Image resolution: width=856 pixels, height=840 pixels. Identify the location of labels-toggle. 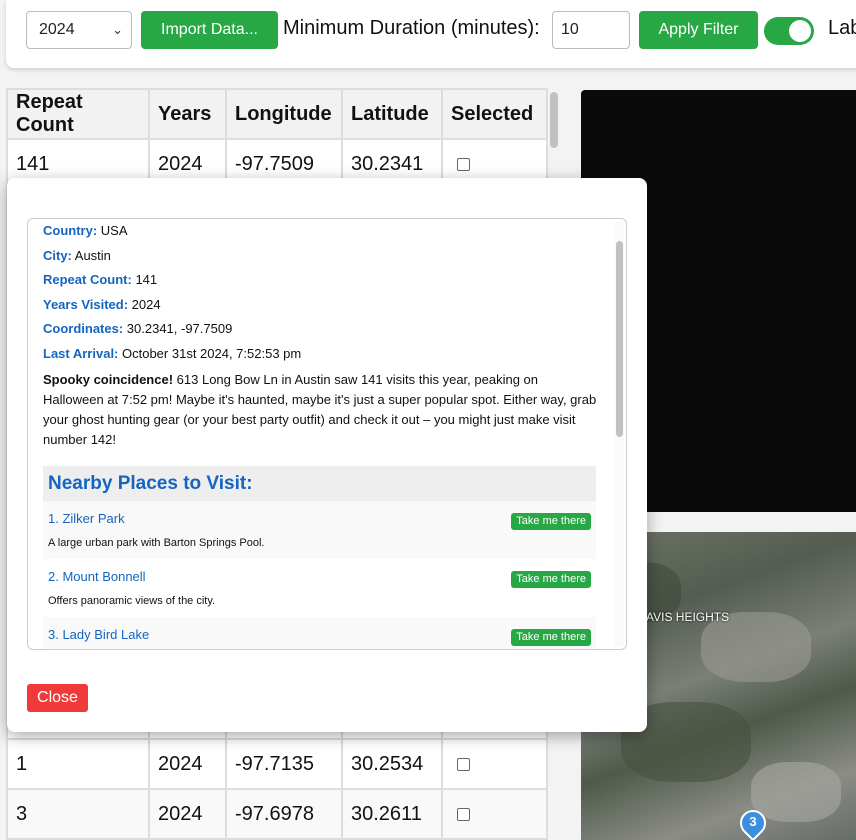
(789, 31).